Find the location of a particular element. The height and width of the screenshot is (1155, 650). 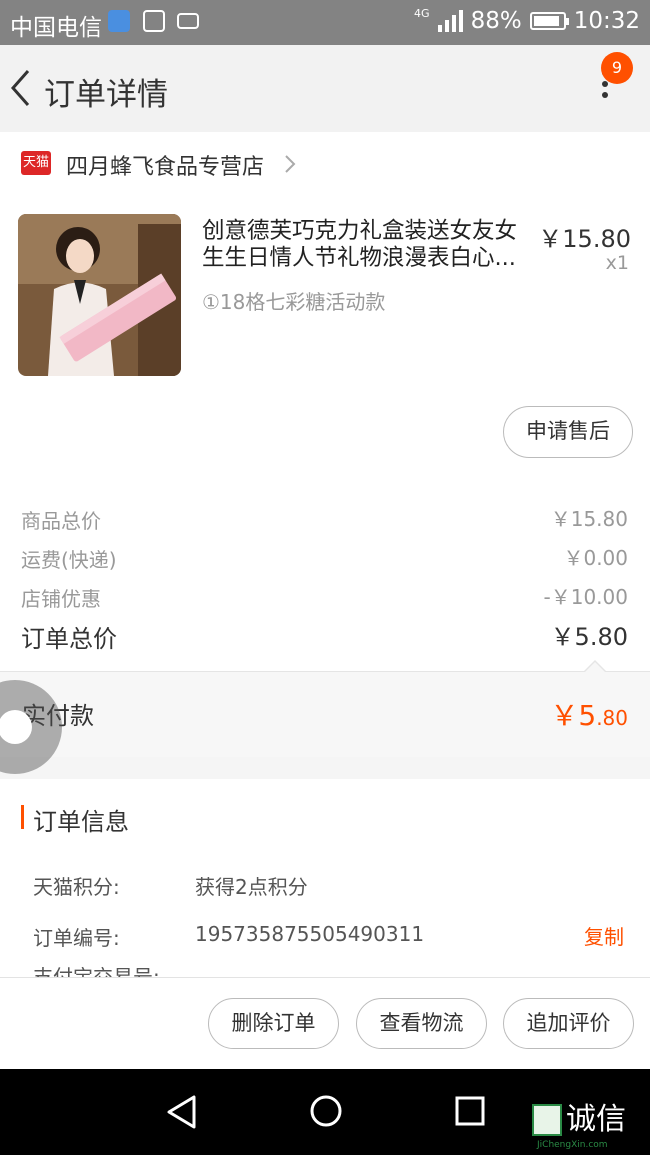

chevron-right-icon is located at coordinates (290, 164).